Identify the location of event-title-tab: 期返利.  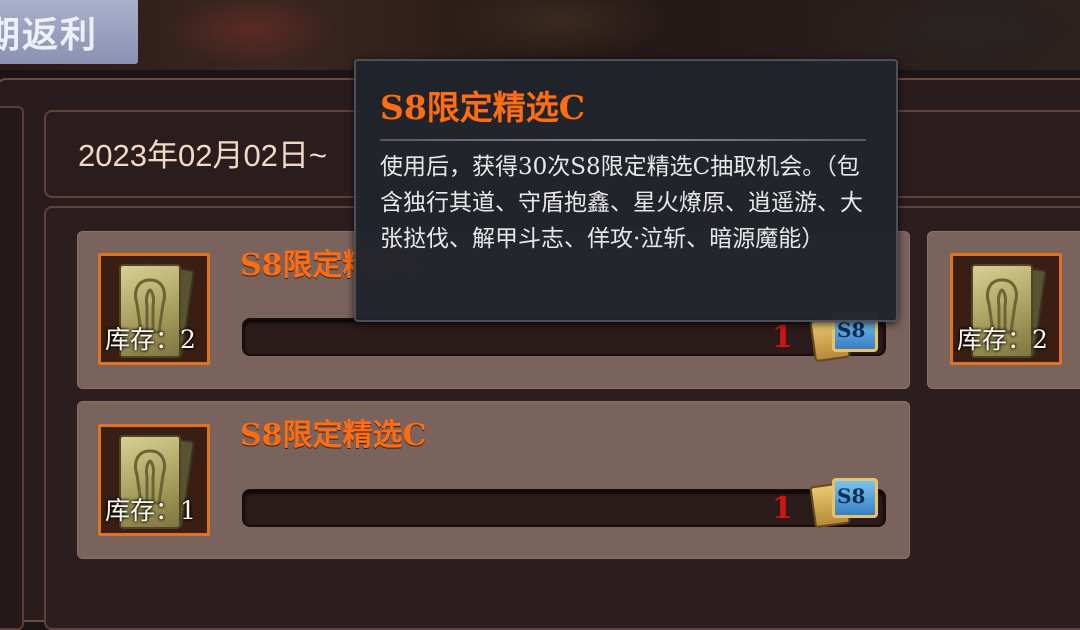
(69, 32).